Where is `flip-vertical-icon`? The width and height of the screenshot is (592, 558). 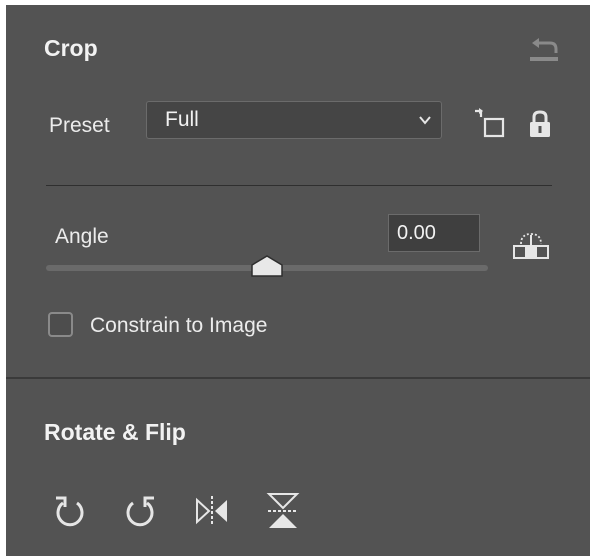 flip-vertical-icon is located at coordinates (283, 511).